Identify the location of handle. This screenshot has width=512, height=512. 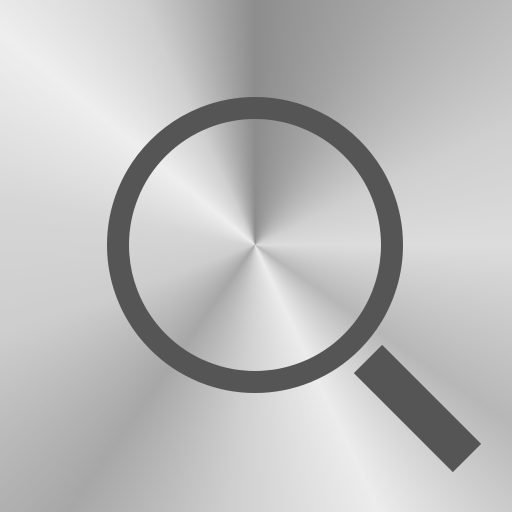
(417, 408).